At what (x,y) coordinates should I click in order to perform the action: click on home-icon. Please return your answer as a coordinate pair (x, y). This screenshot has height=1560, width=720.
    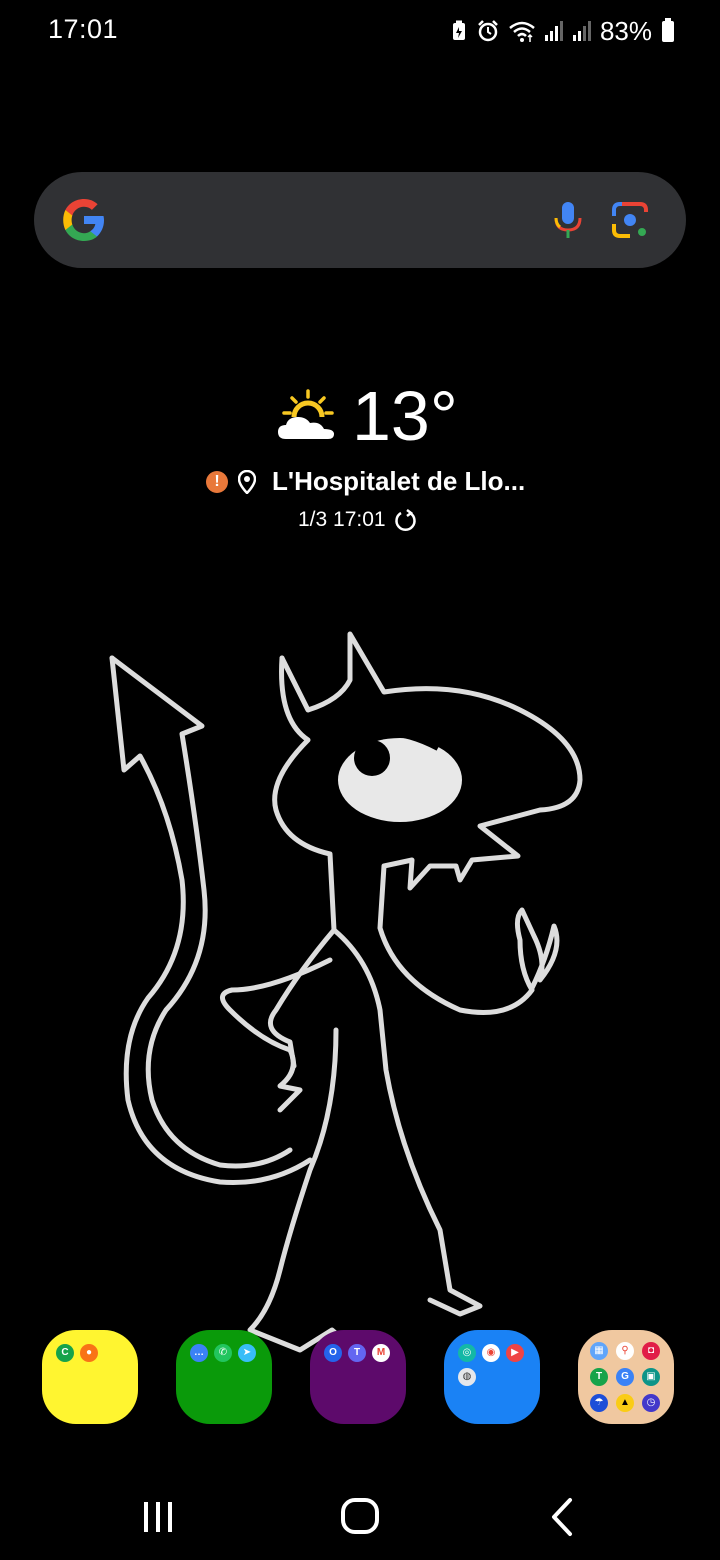
    Looking at the image, I should click on (360, 1515).